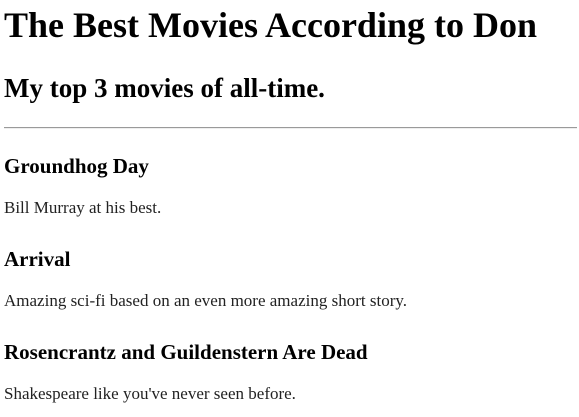  I want to click on page-title: The Best Movies According to Don, so click(270, 25).